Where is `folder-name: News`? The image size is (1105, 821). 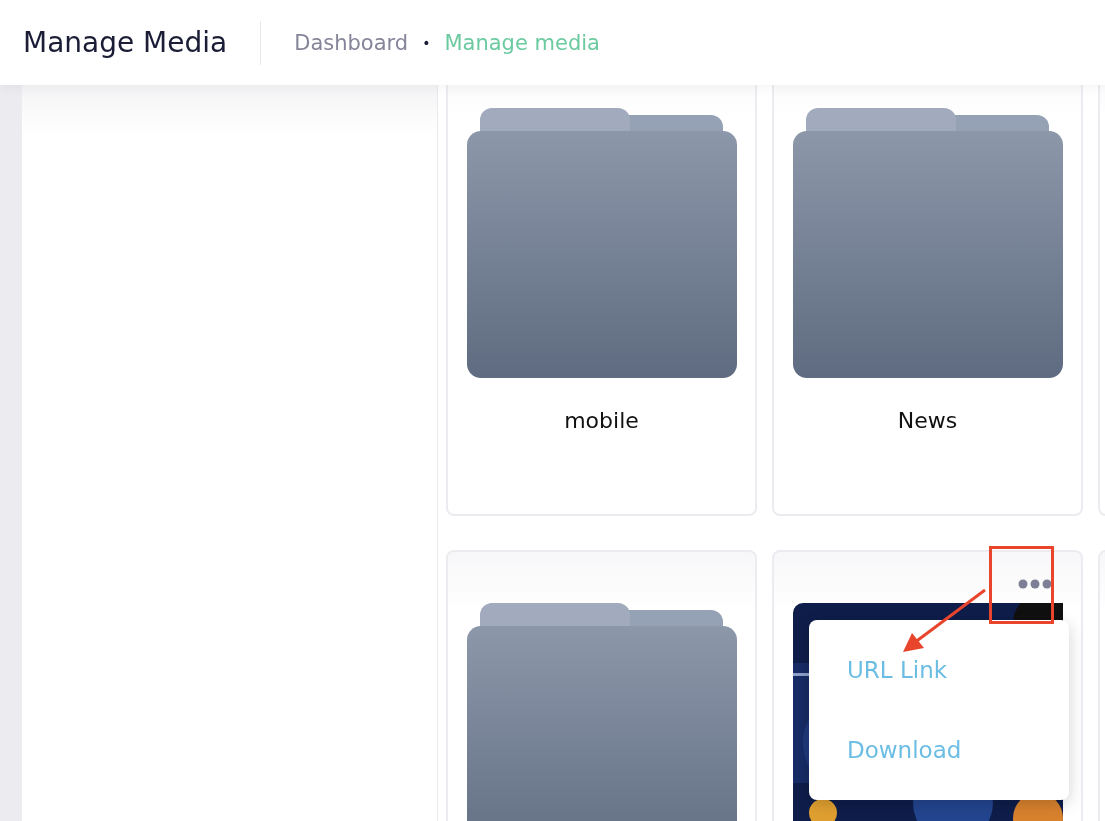 folder-name: News is located at coordinates (927, 420).